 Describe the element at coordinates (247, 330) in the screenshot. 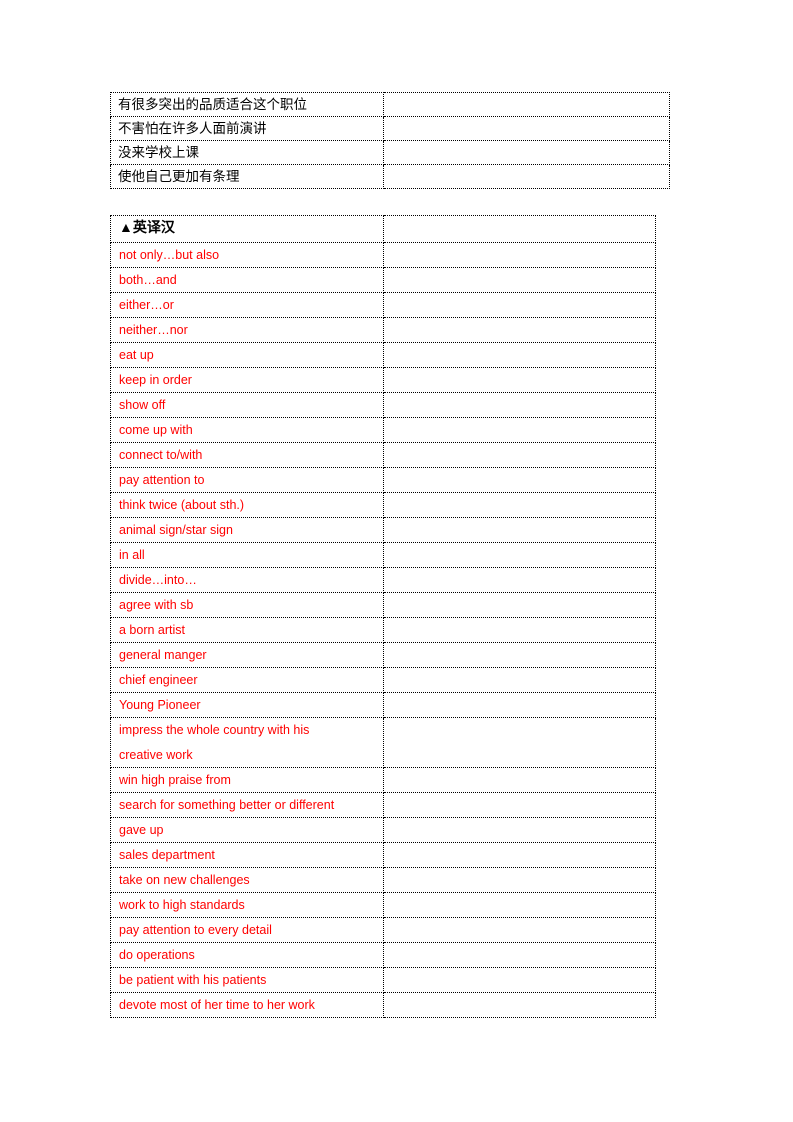

I see `english-prompt-cell: neither…nor` at that location.